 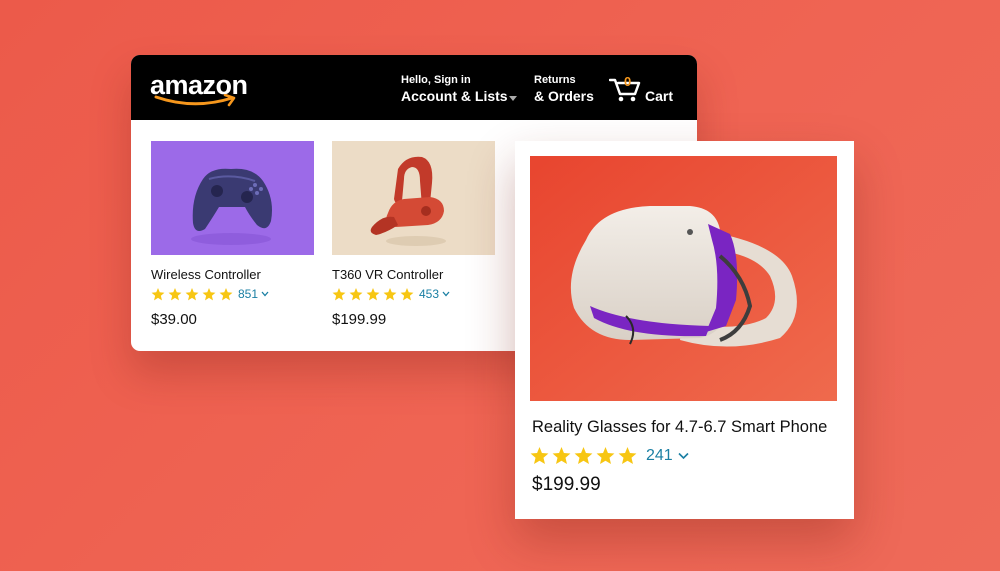 What do you see at coordinates (413, 198) in the screenshot?
I see `product-image-vr-controller` at bounding box center [413, 198].